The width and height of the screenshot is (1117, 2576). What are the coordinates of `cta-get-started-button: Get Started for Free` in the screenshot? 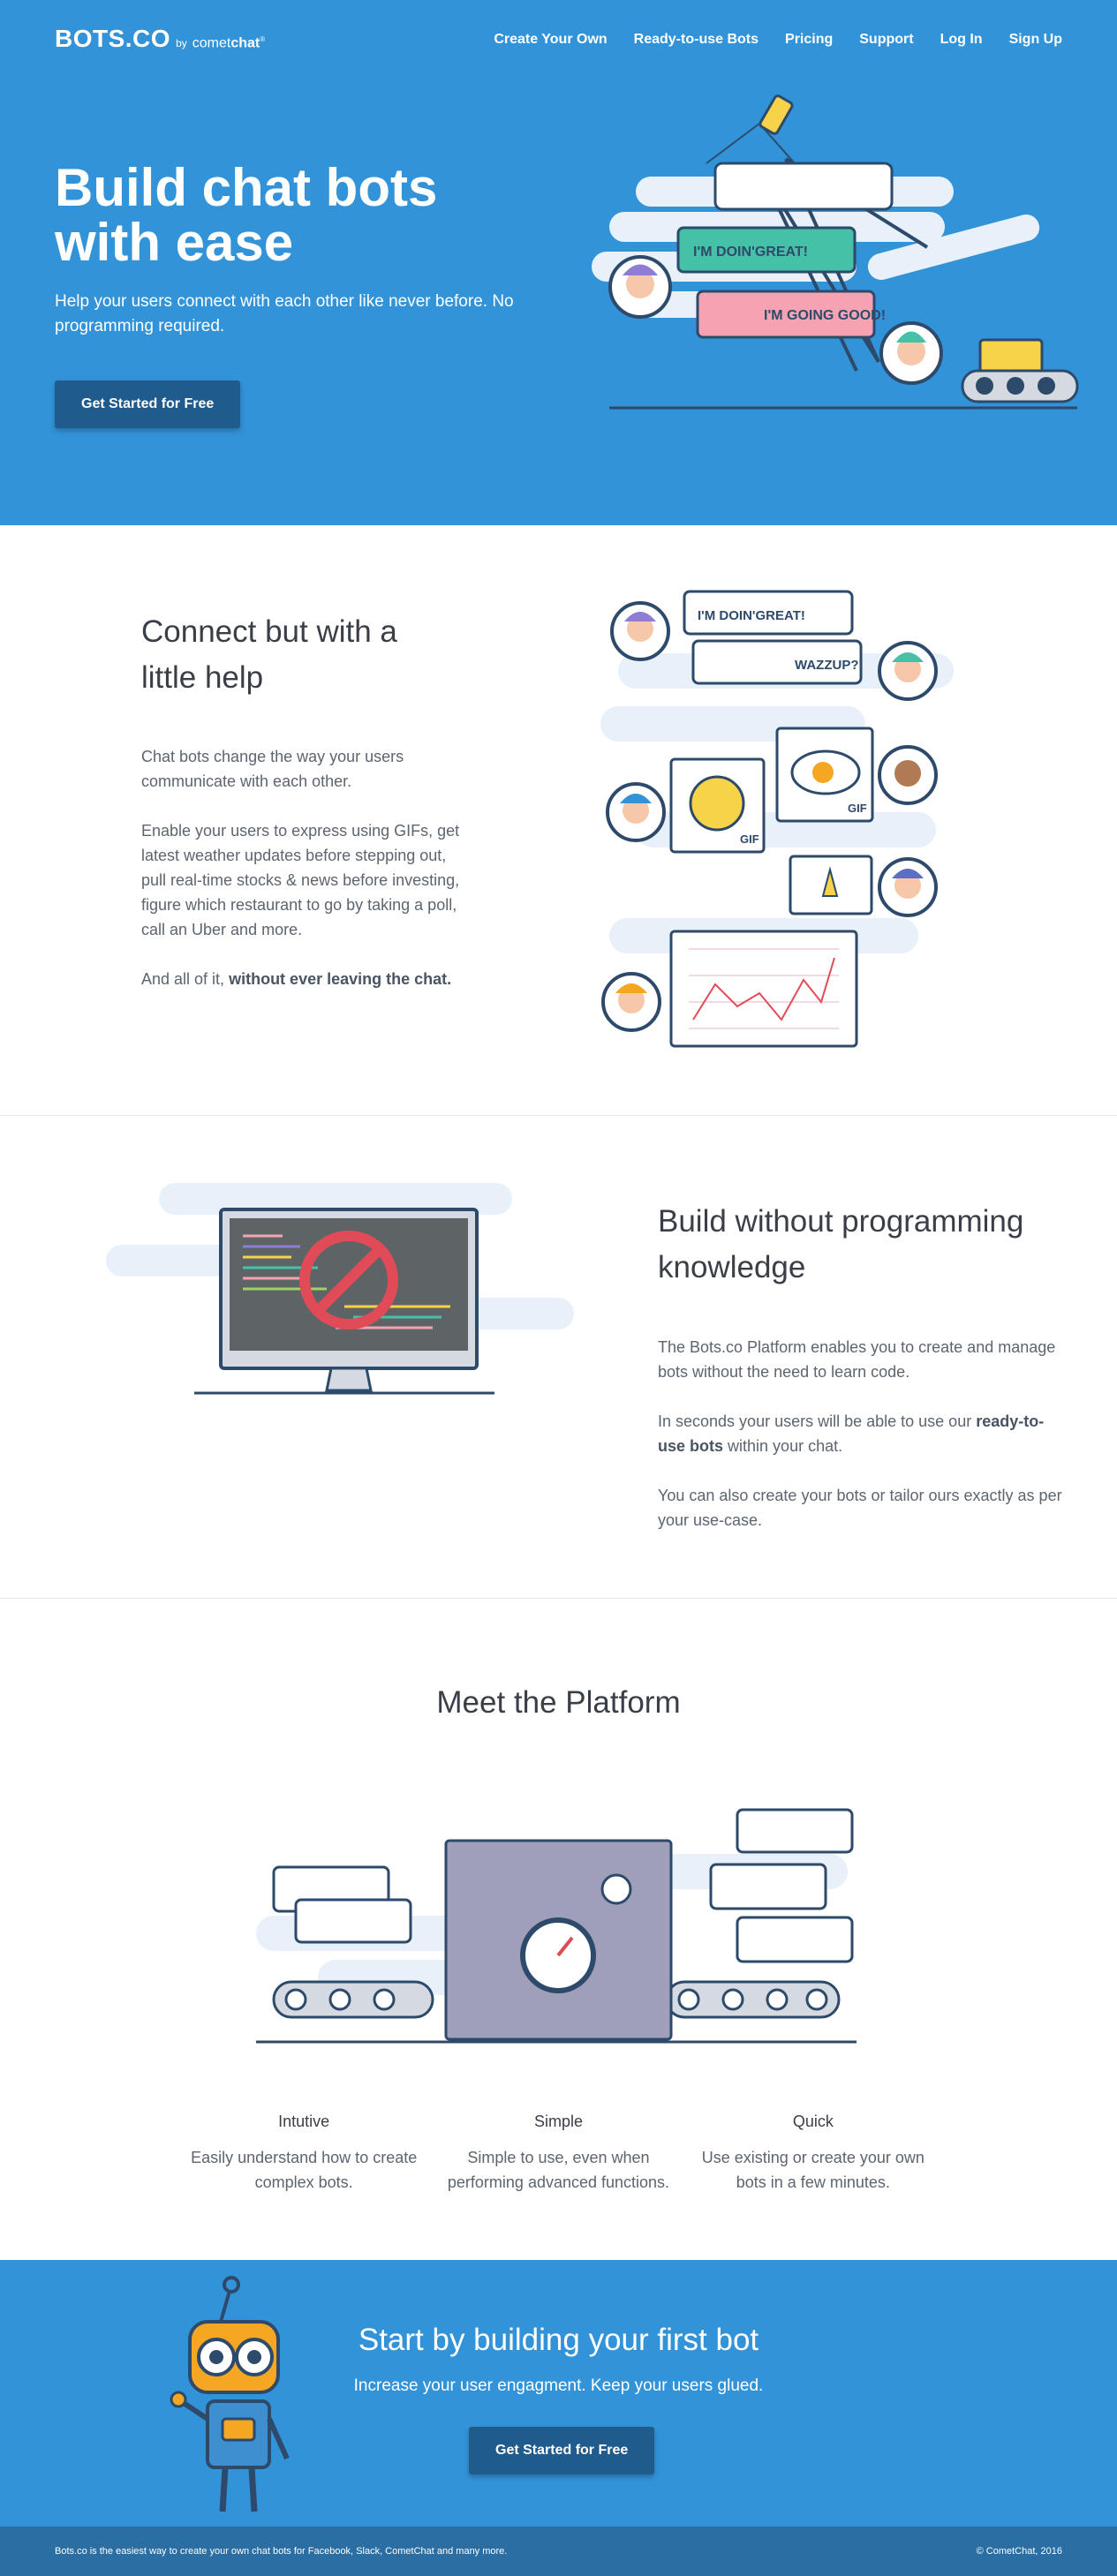 It's located at (562, 2451).